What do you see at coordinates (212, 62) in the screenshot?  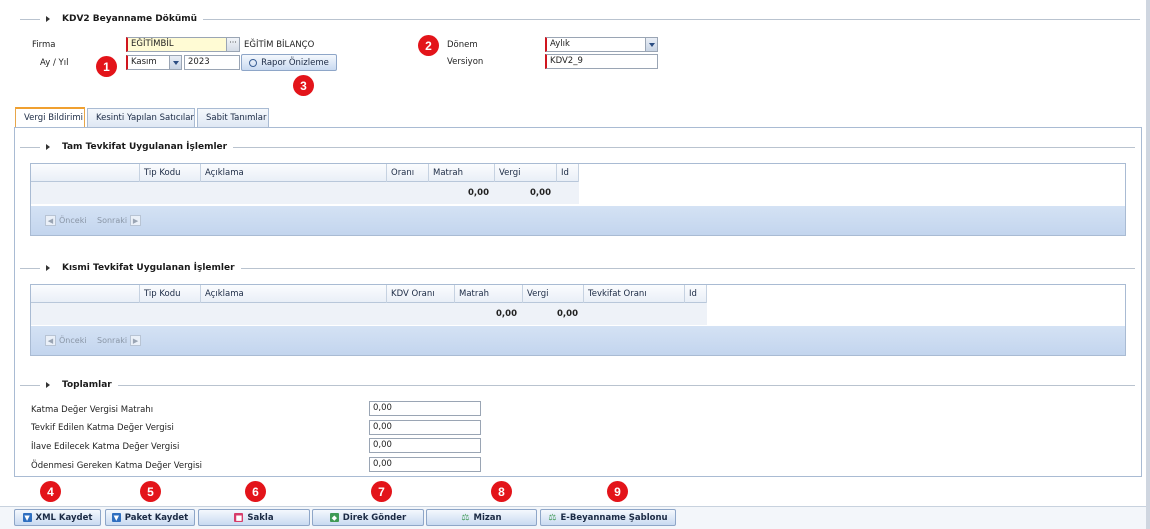 I see `yil-input: 2023` at bounding box center [212, 62].